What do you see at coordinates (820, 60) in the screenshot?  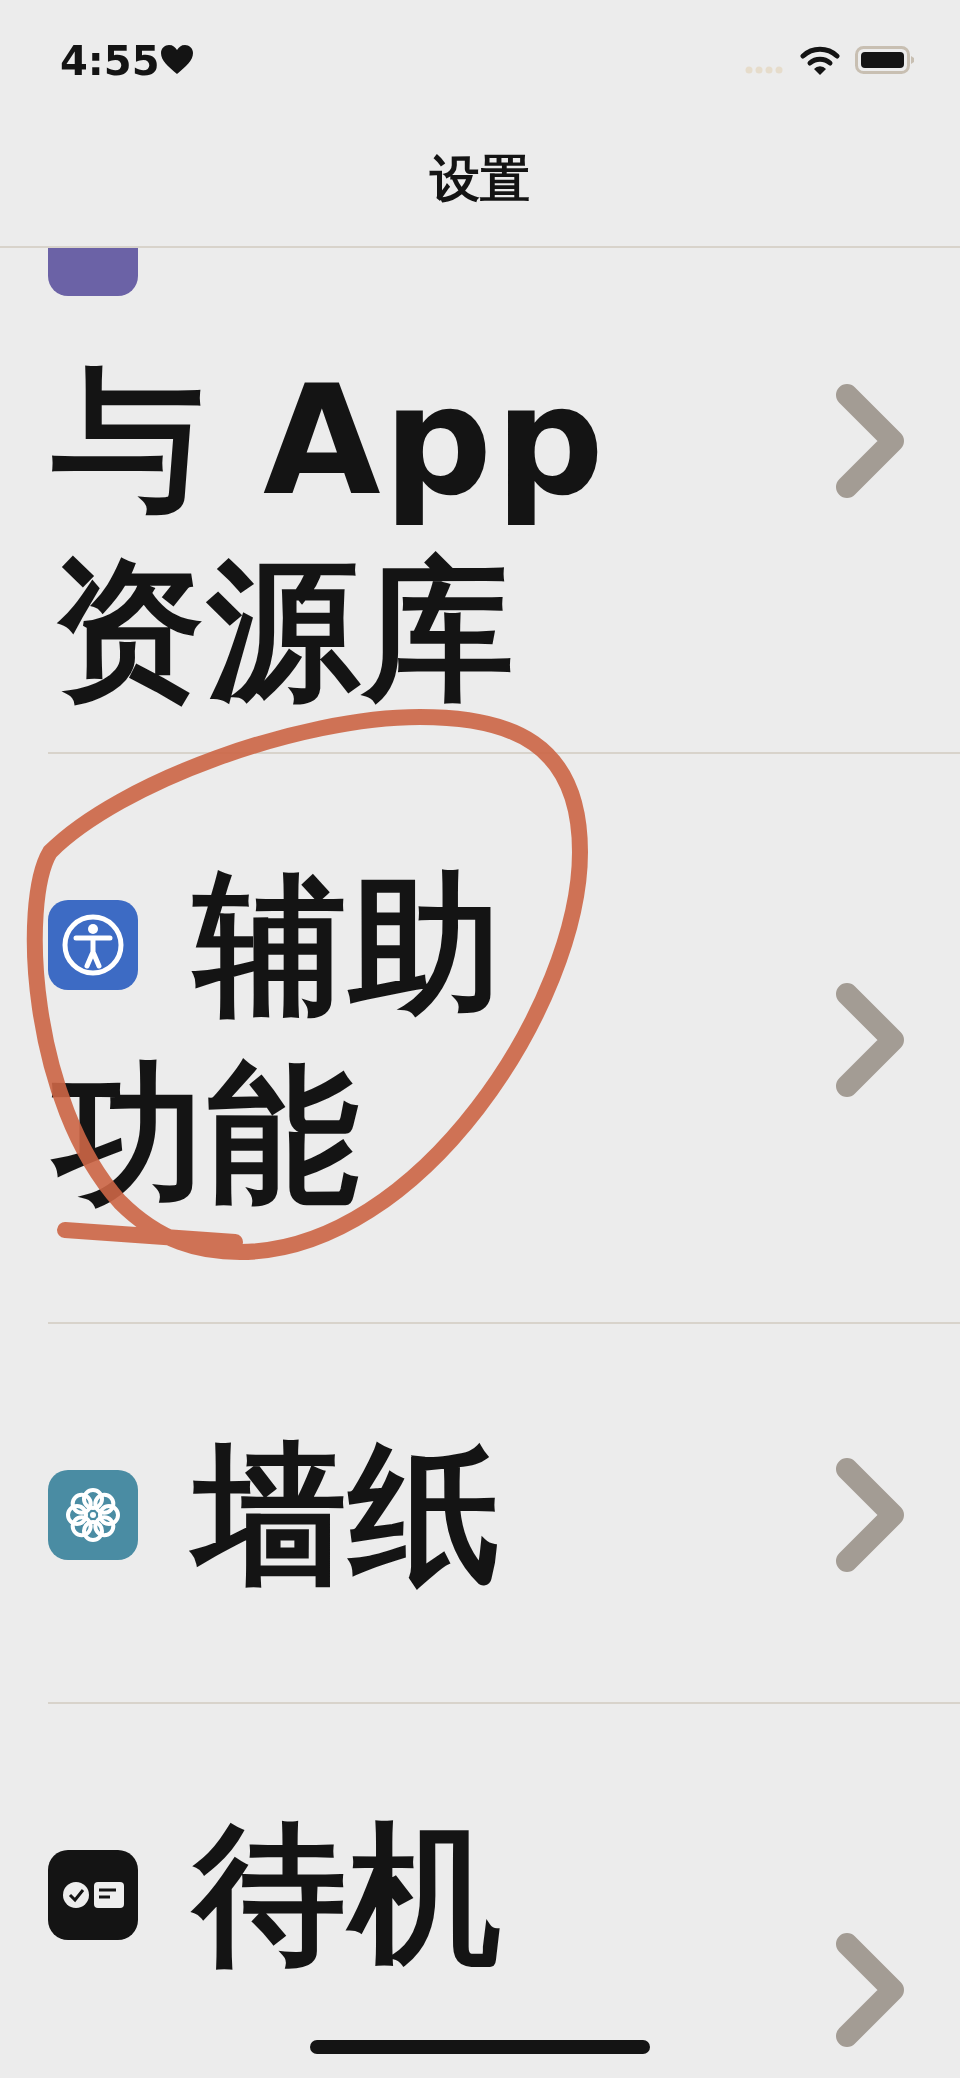 I see `wifi-icon` at bounding box center [820, 60].